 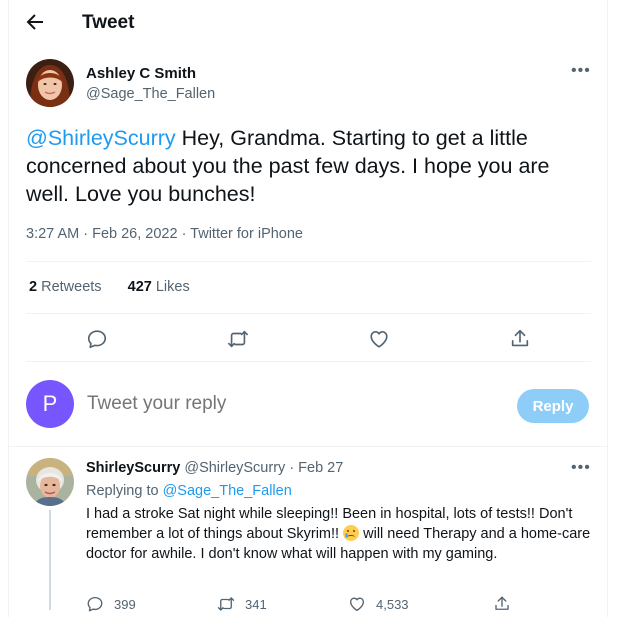 What do you see at coordinates (392, 604) in the screenshot?
I see `like-count: 4,533` at bounding box center [392, 604].